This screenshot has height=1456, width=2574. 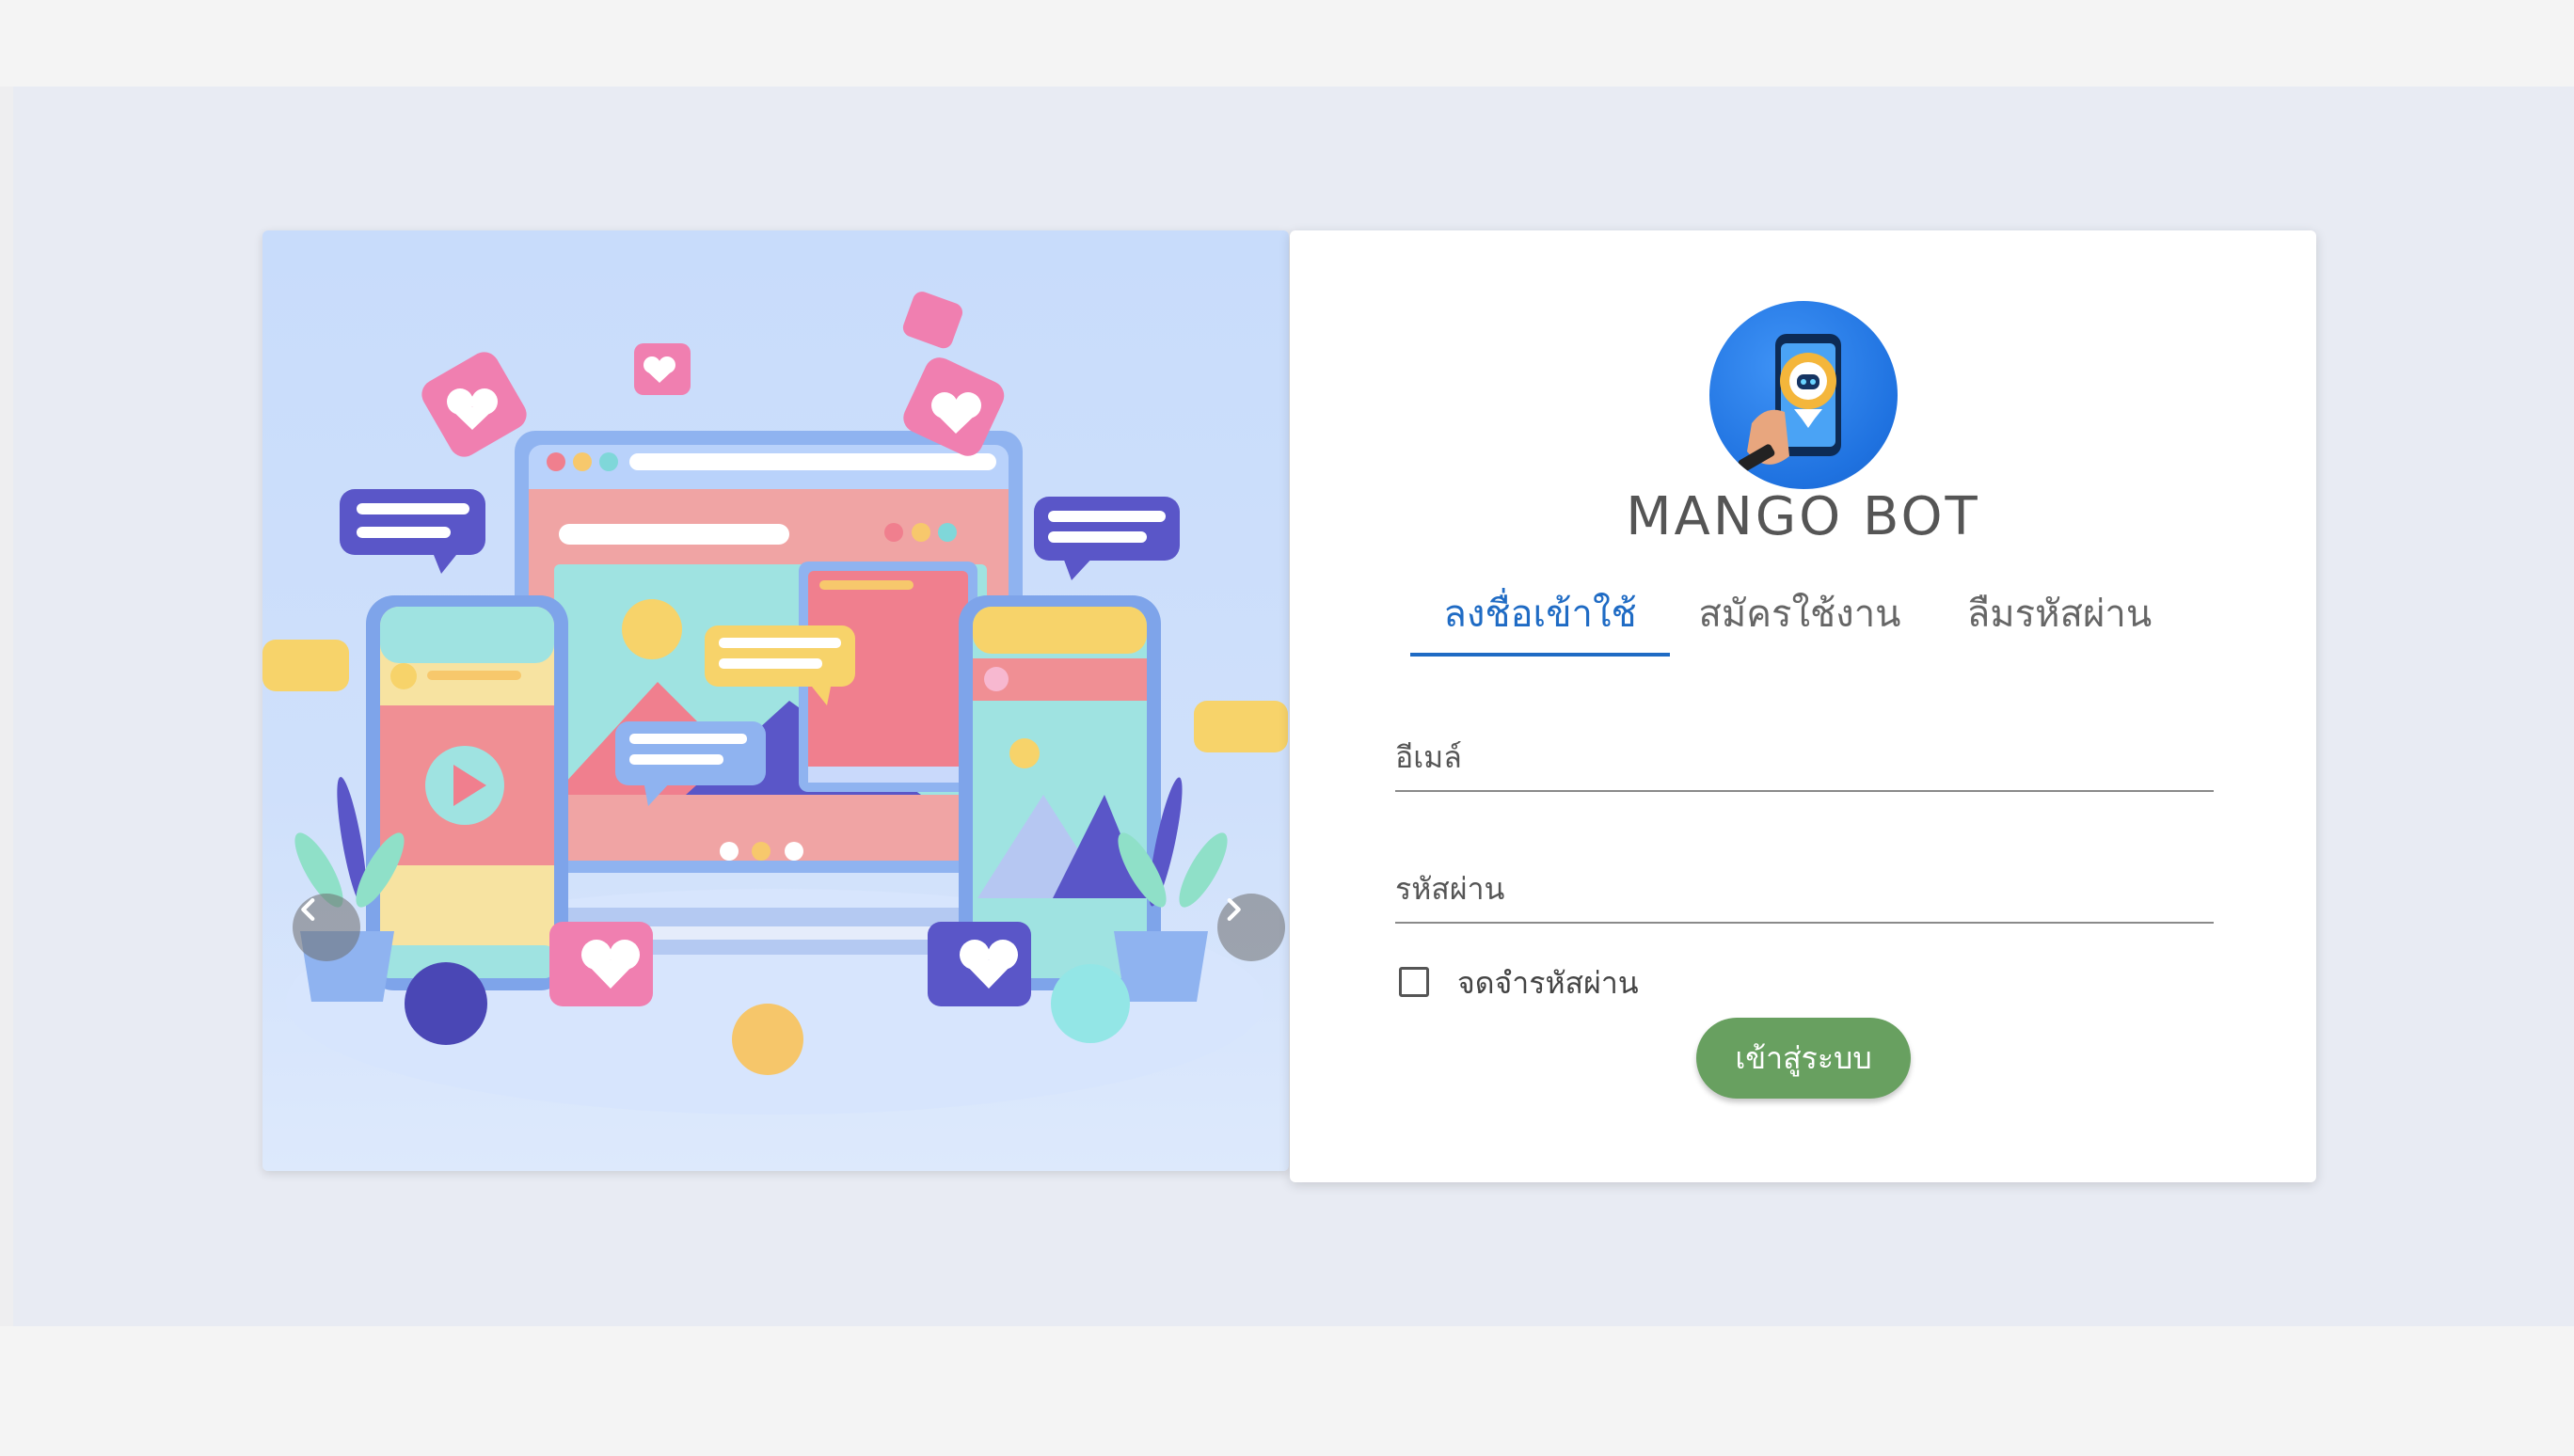 I want to click on chevron-left-icon, so click(x=308, y=909).